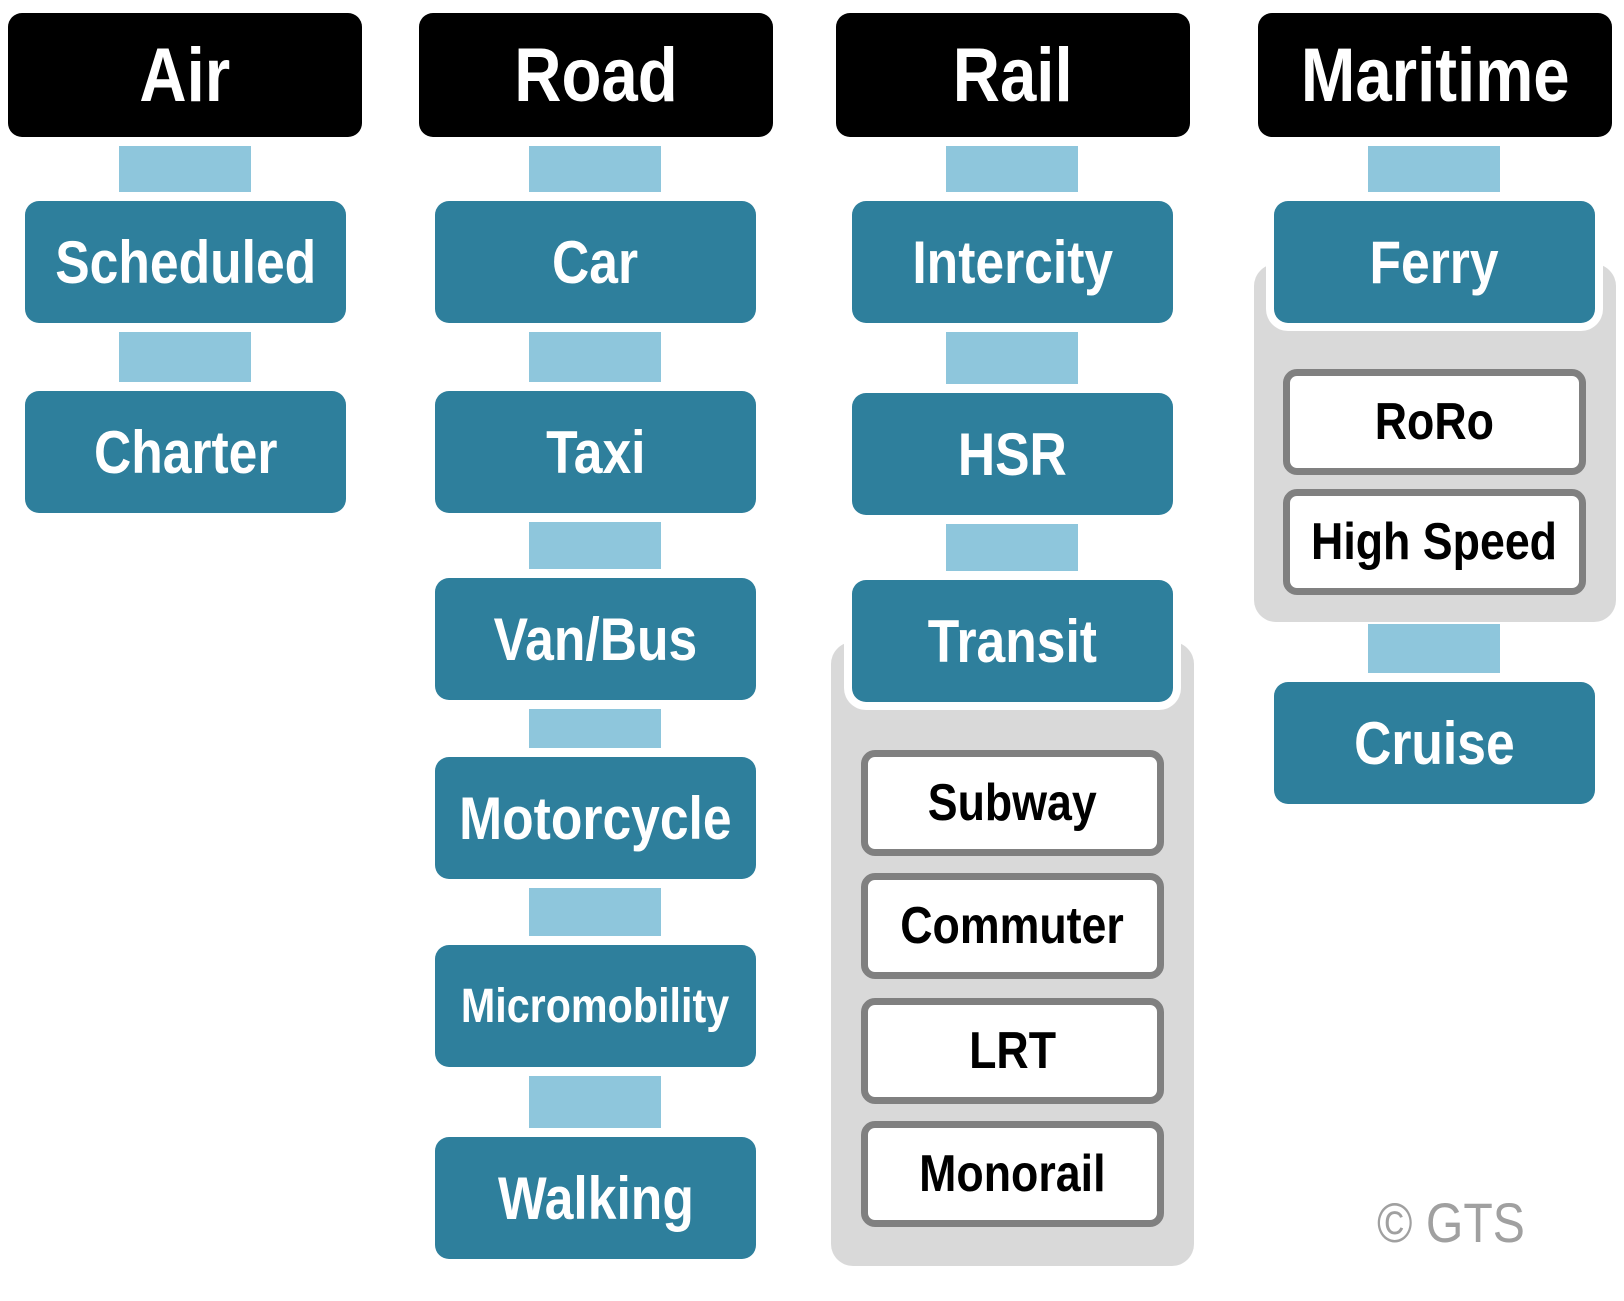 The height and width of the screenshot is (1301, 1624). I want to click on mode-car: Car, so click(595, 262).